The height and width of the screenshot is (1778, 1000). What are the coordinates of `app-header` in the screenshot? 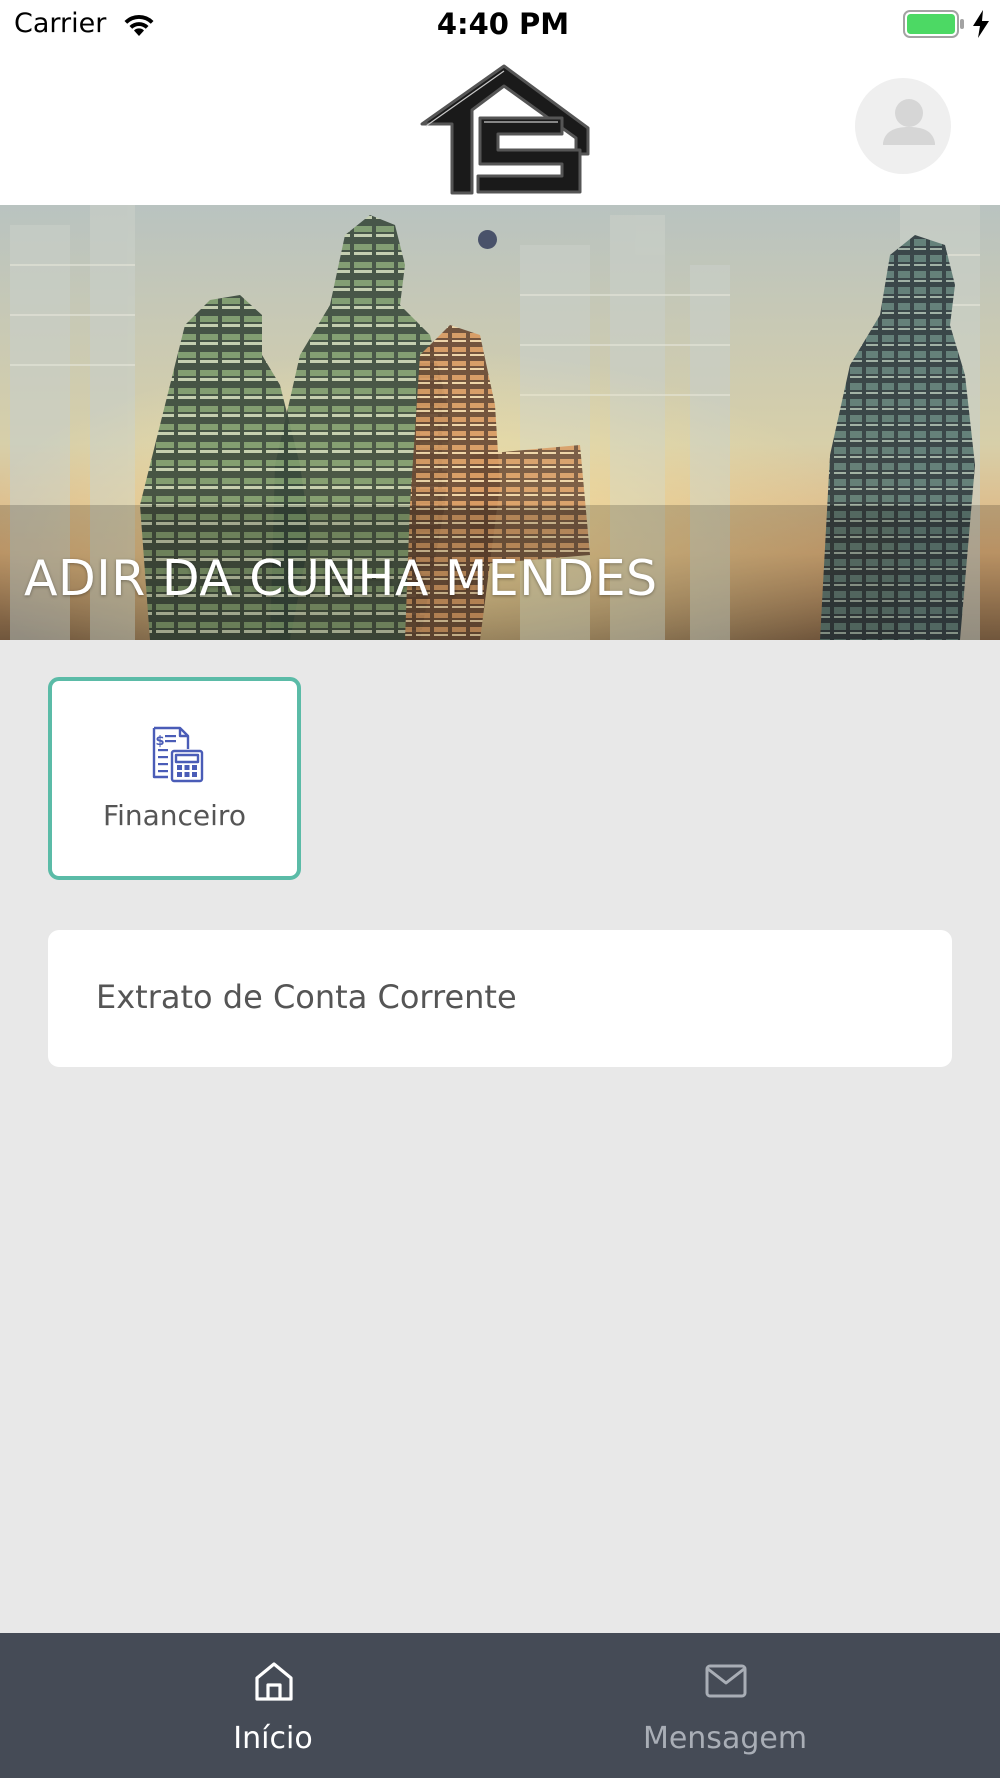 It's located at (500, 127).